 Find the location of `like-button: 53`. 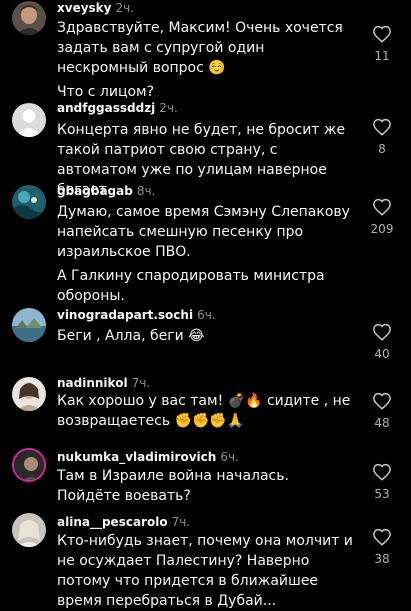

like-button: 53 is located at coordinates (382, 482).